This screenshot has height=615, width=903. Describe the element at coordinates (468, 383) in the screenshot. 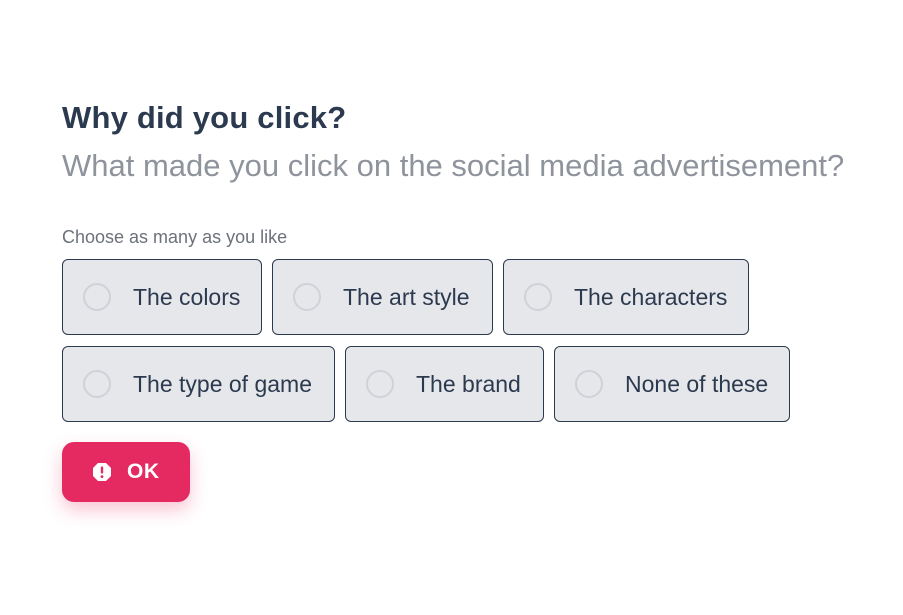

I see `choice-label: The brand` at that location.